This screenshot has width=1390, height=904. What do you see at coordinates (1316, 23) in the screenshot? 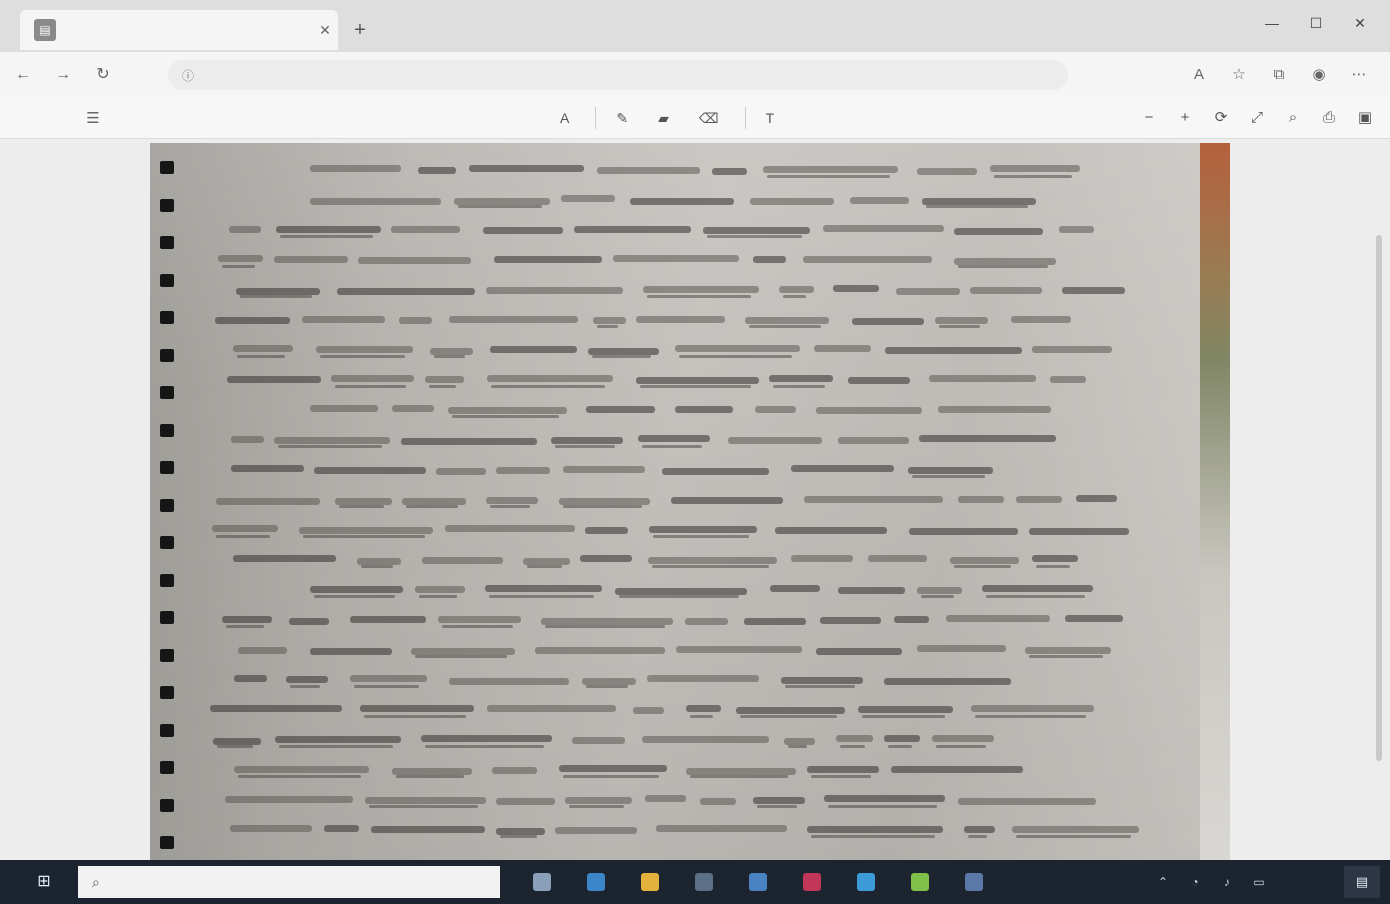
I see `maximize-button: ☐` at bounding box center [1316, 23].